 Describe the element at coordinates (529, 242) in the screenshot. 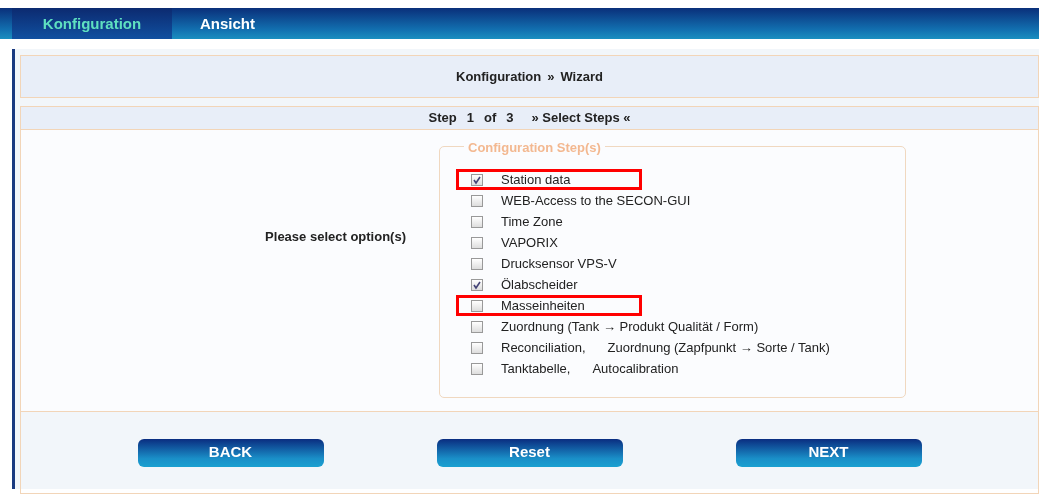

I see `option-label: VAPORIX` at that location.